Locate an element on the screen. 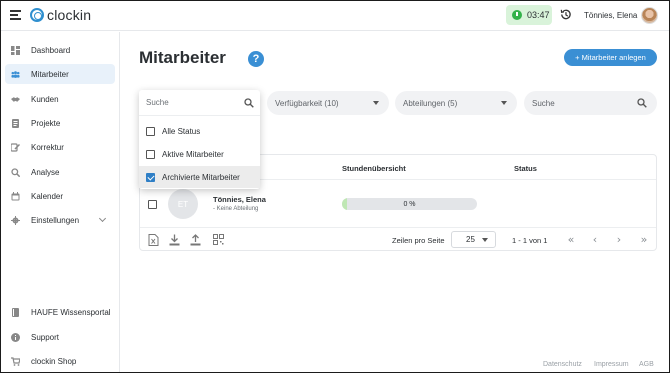 The image size is (670, 373). sidebar-item-label: clockin Shop is located at coordinates (54, 361).